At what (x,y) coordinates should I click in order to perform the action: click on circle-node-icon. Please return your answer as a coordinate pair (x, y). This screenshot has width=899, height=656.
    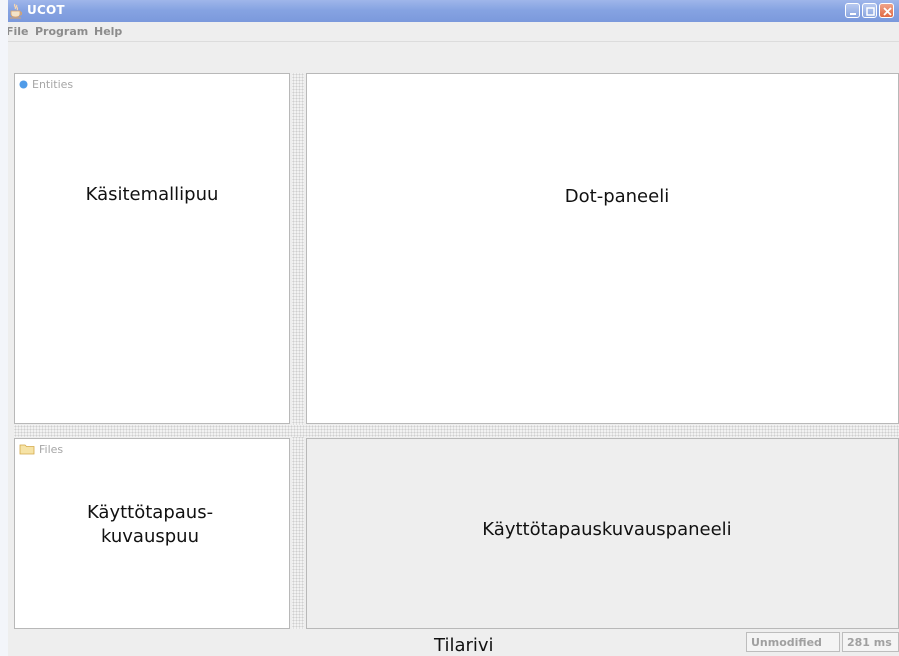
    Looking at the image, I should click on (23, 84).